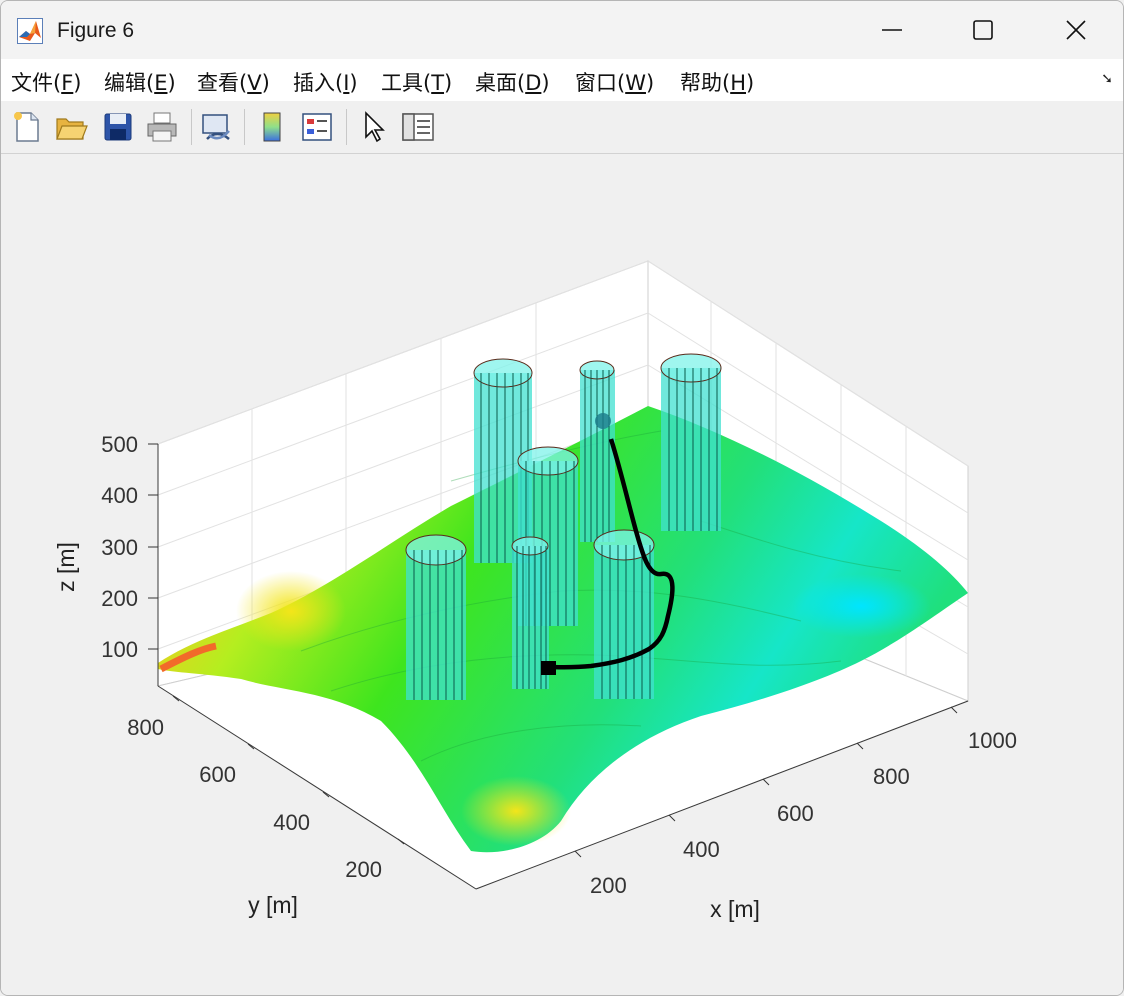  Describe the element at coordinates (562, 30) in the screenshot. I see `title-bar: Figure 6` at that location.